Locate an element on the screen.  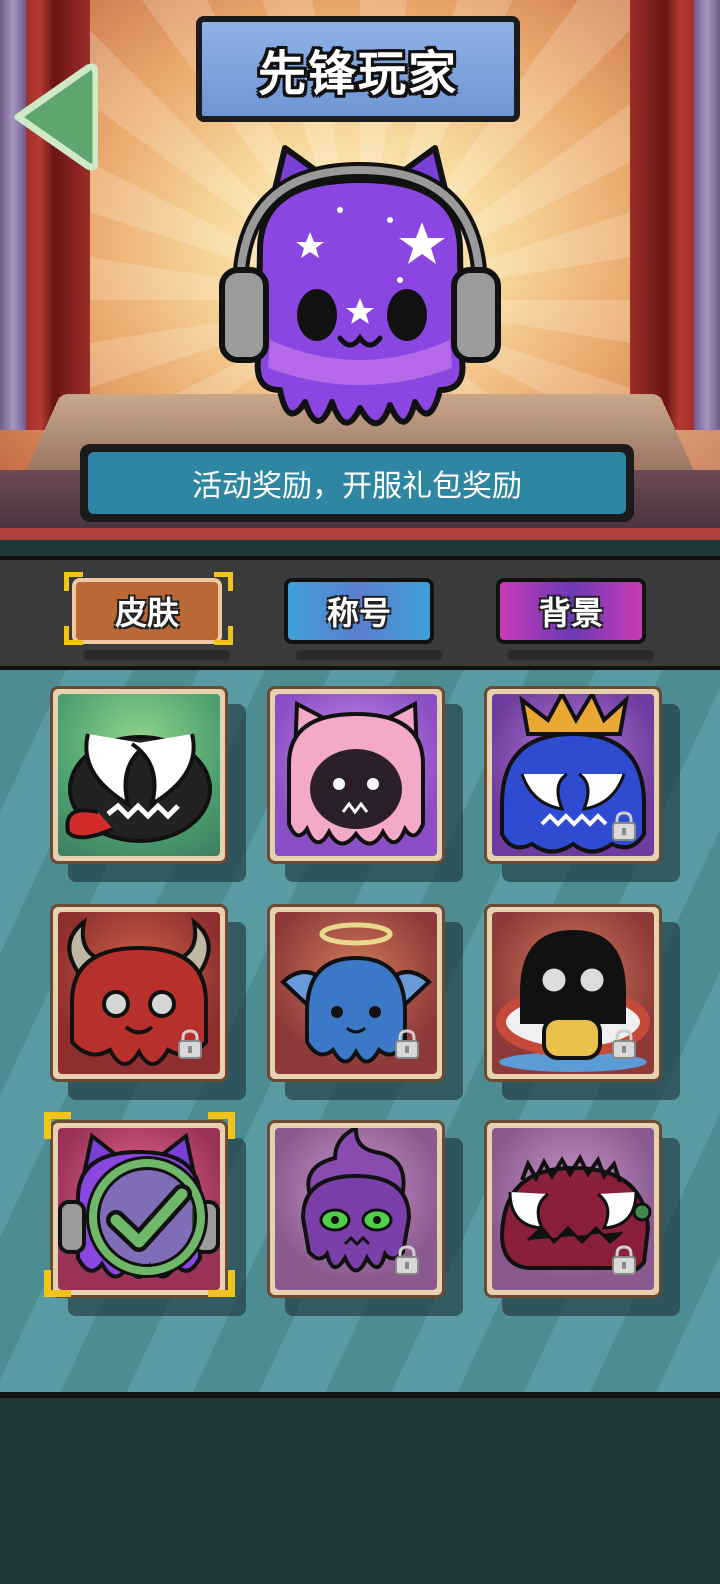
back-arrow-icon is located at coordinates (57, 117).